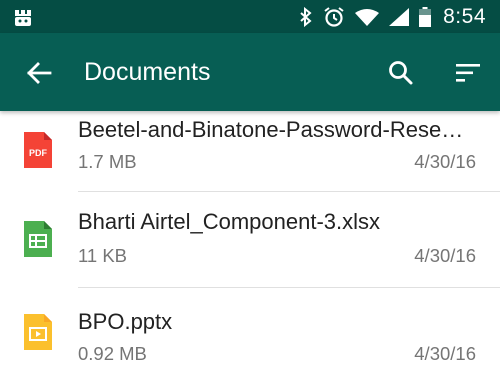 The width and height of the screenshot is (500, 378). I want to click on sort-button, so click(468, 73).